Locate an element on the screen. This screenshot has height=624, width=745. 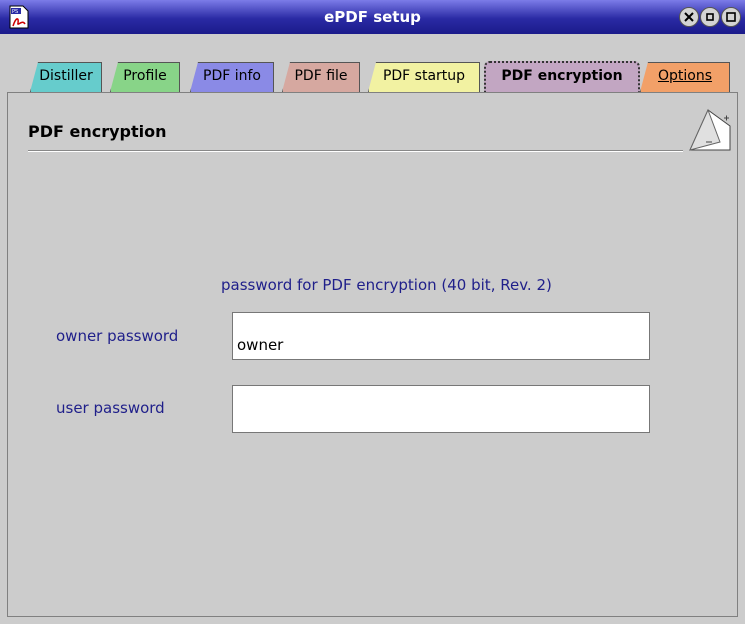
title-bar: PS ePDF setup is located at coordinates (372, 17).